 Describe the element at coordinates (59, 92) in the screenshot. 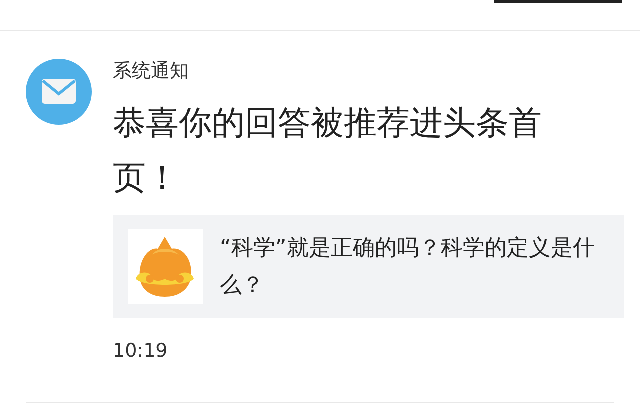

I see `mail-icon` at that location.